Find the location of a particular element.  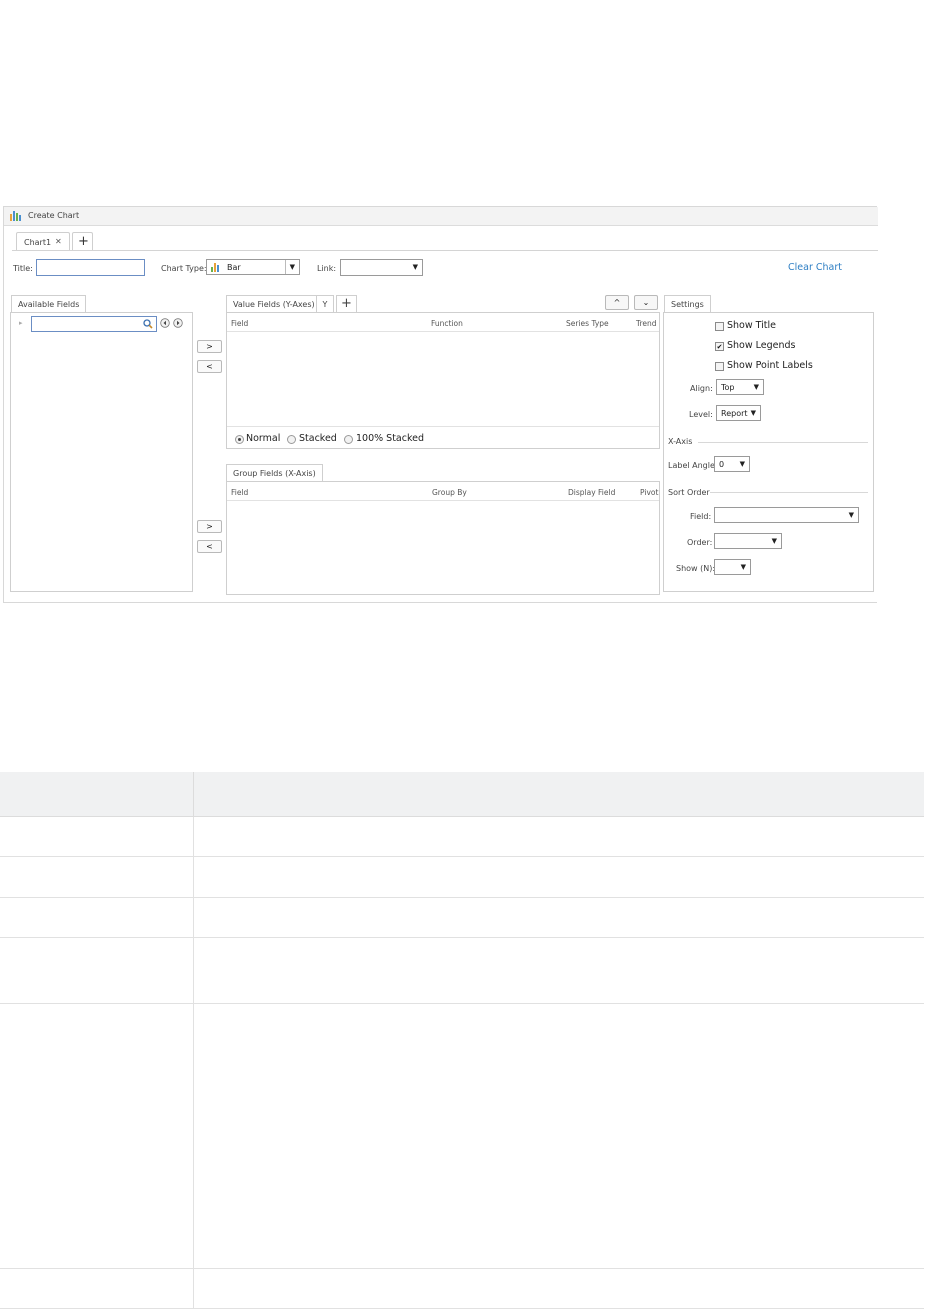

select-divider is located at coordinates (285, 267).